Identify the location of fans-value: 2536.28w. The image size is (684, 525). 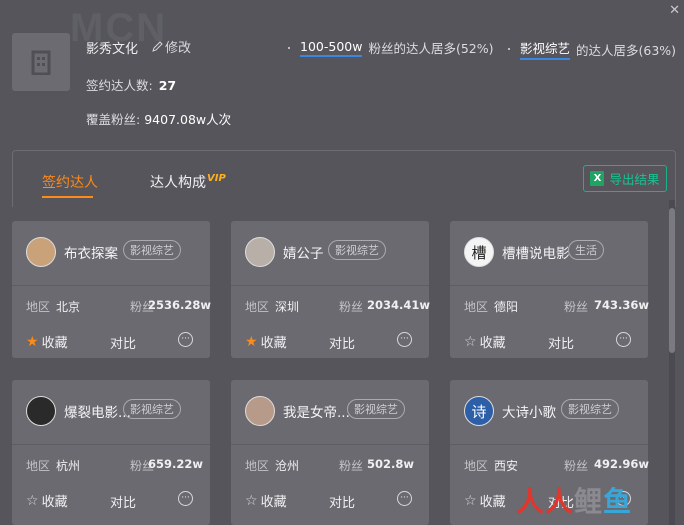
(180, 305).